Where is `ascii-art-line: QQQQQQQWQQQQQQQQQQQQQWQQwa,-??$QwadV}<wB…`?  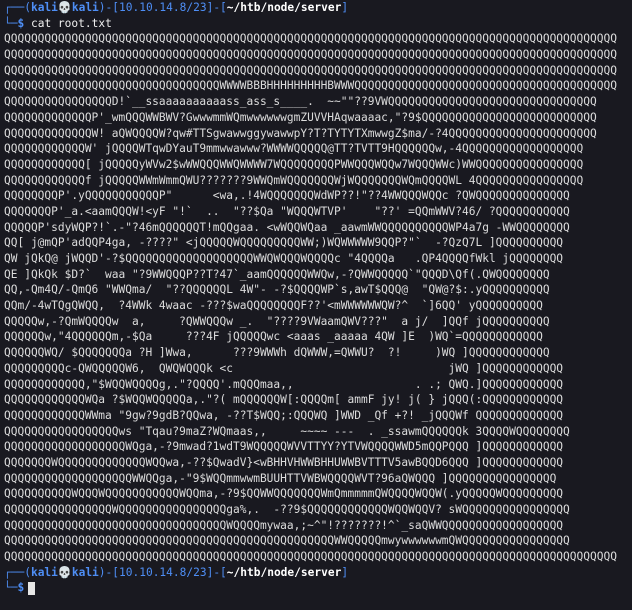 ascii-art-line: QQQQQQQWQQQQQQQQQQQQQWQQwa,-??$QwadV}<wB… is located at coordinates (284, 462).